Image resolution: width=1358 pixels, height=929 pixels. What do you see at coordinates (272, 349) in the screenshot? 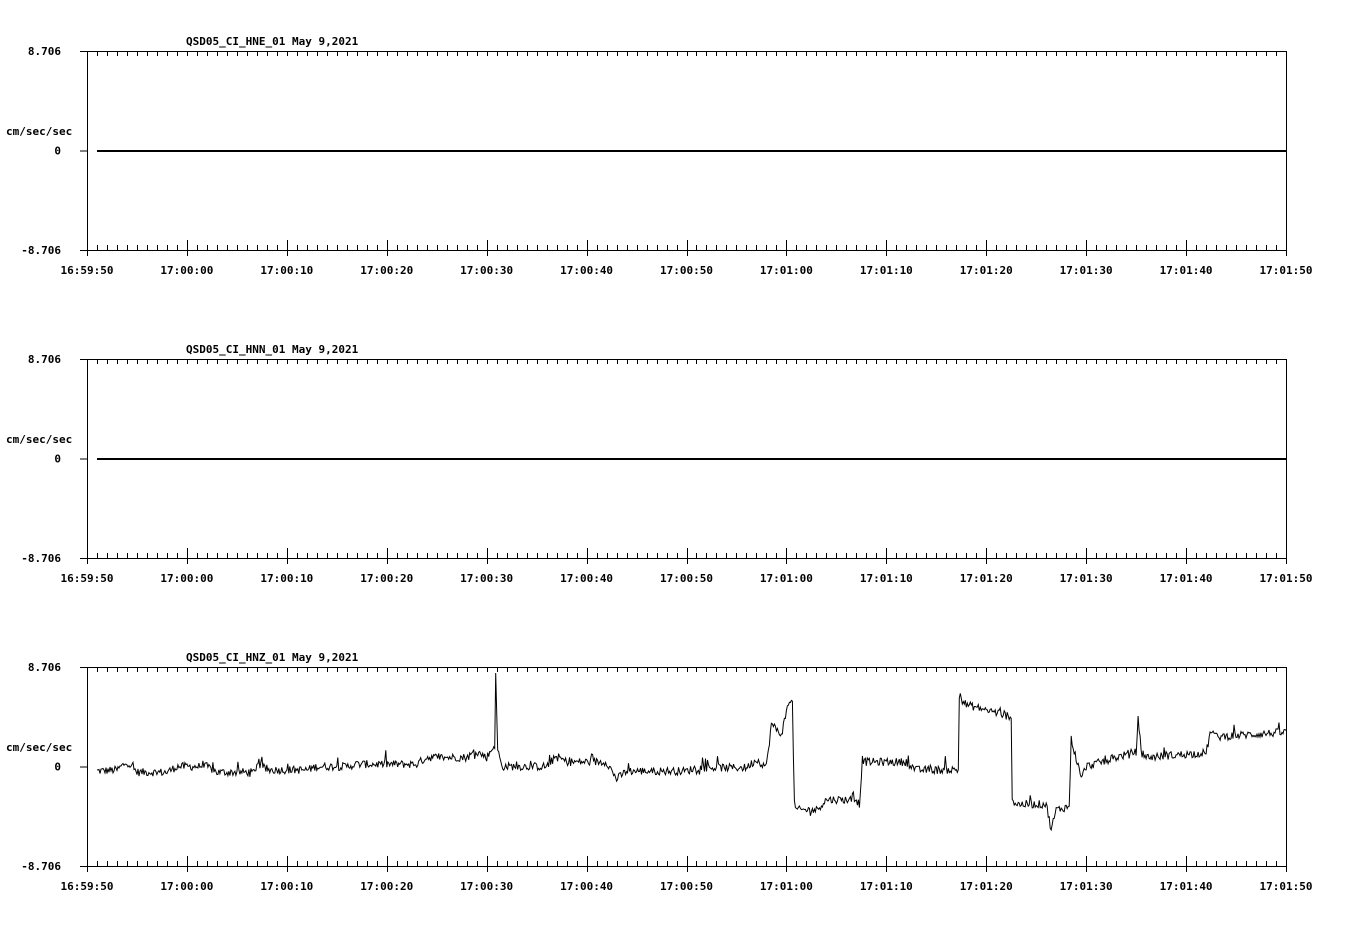
I see `panel-title: QSD05_CI_HNN_01 May 9,2021` at bounding box center [272, 349].